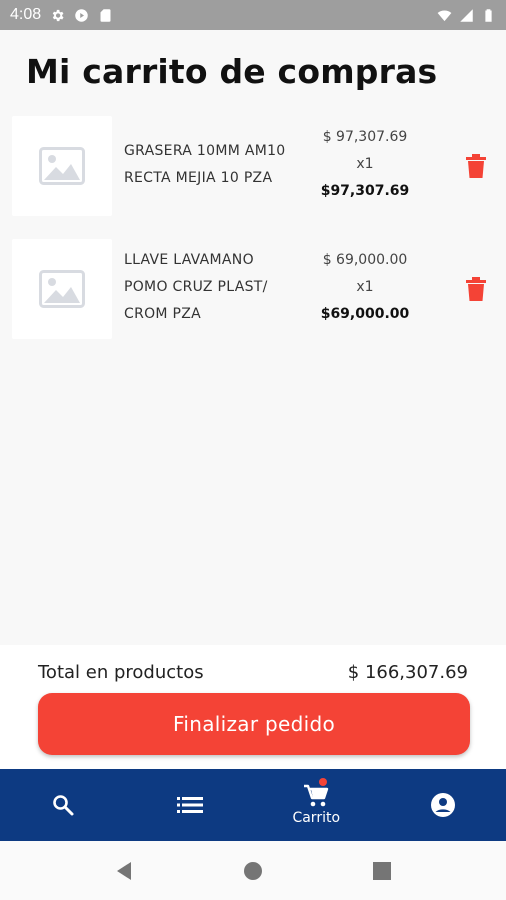 The width and height of the screenshot is (506, 900). Describe the element at coordinates (253, 15) in the screenshot. I see `status-bar: 4:08` at that location.